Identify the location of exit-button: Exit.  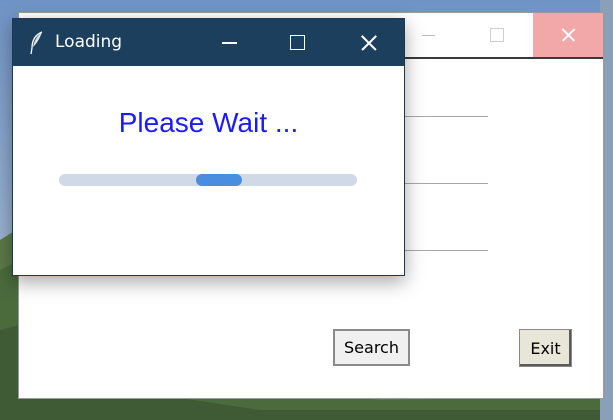
(545, 348).